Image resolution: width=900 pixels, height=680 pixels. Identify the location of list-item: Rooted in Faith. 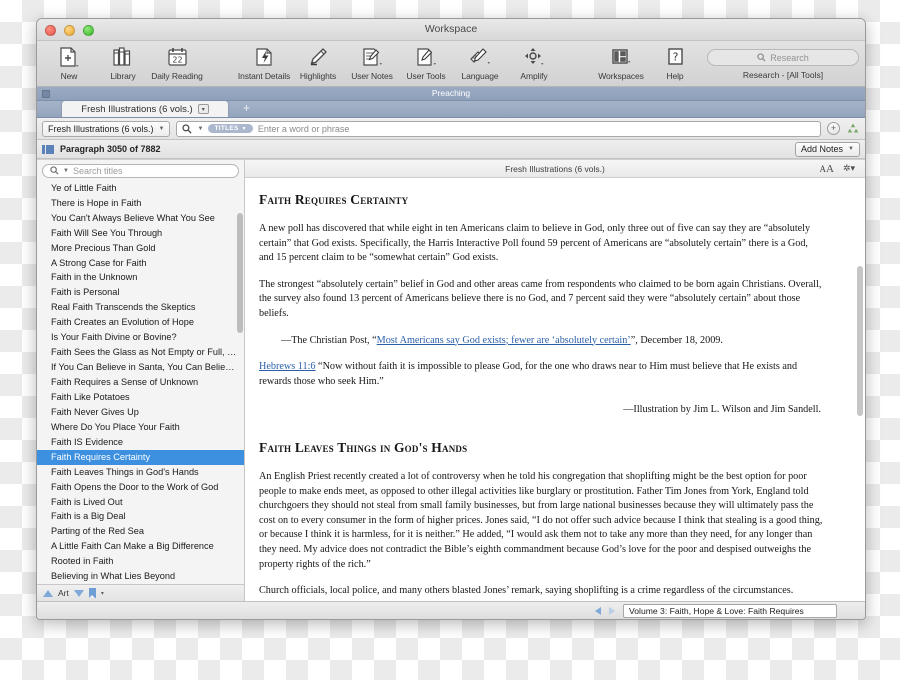
(140, 561).